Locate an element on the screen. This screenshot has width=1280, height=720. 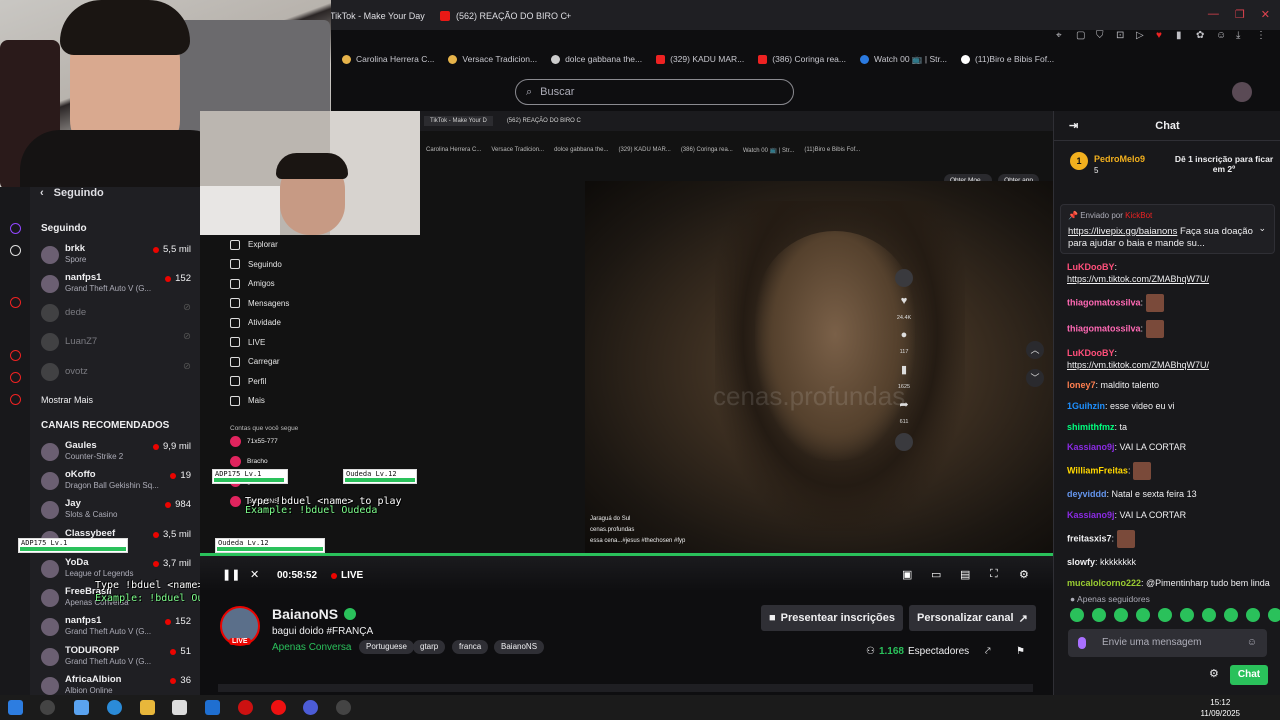
sidebar-channel: LuanZ7 ⊘ is located at coordinates (116, 343).